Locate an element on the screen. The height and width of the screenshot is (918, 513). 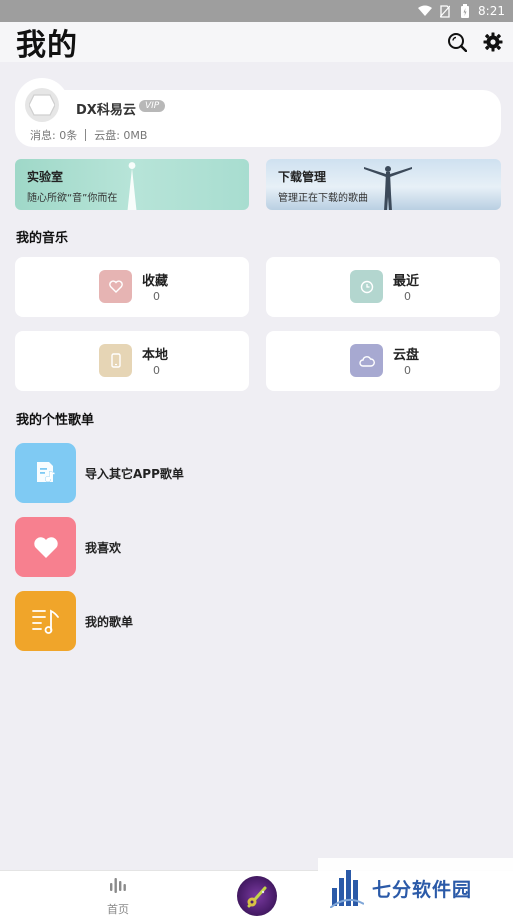
music-list-icon is located at coordinates (45, 621).